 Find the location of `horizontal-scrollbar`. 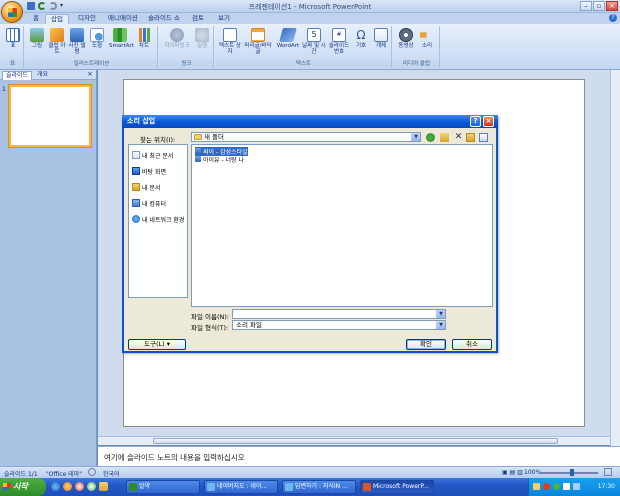

horizontal-scrollbar is located at coordinates (354, 440).